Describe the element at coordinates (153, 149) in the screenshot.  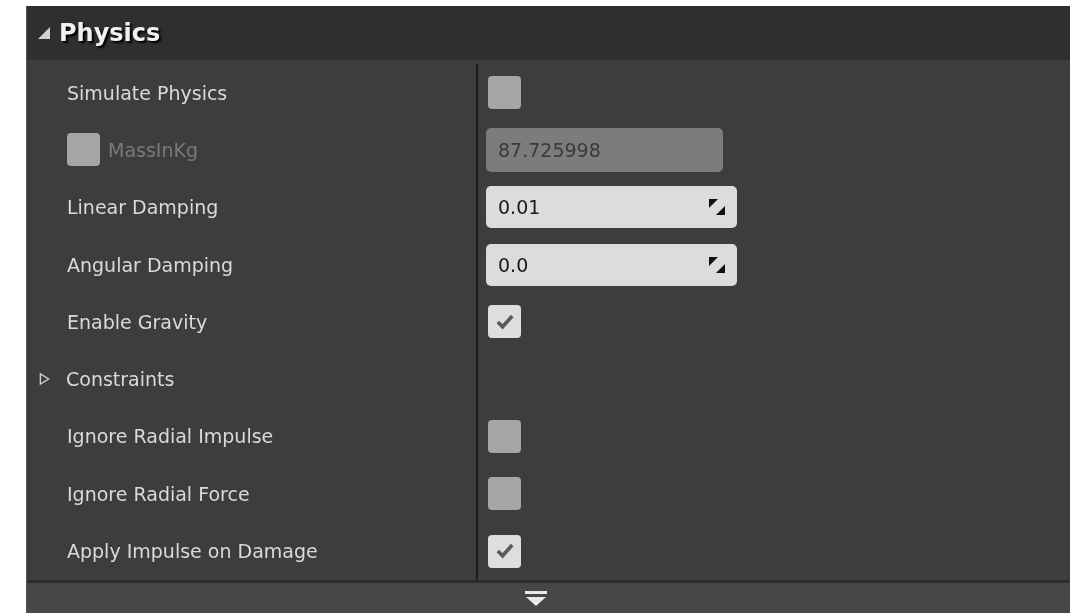
I see `property-label: MassInKg` at that location.